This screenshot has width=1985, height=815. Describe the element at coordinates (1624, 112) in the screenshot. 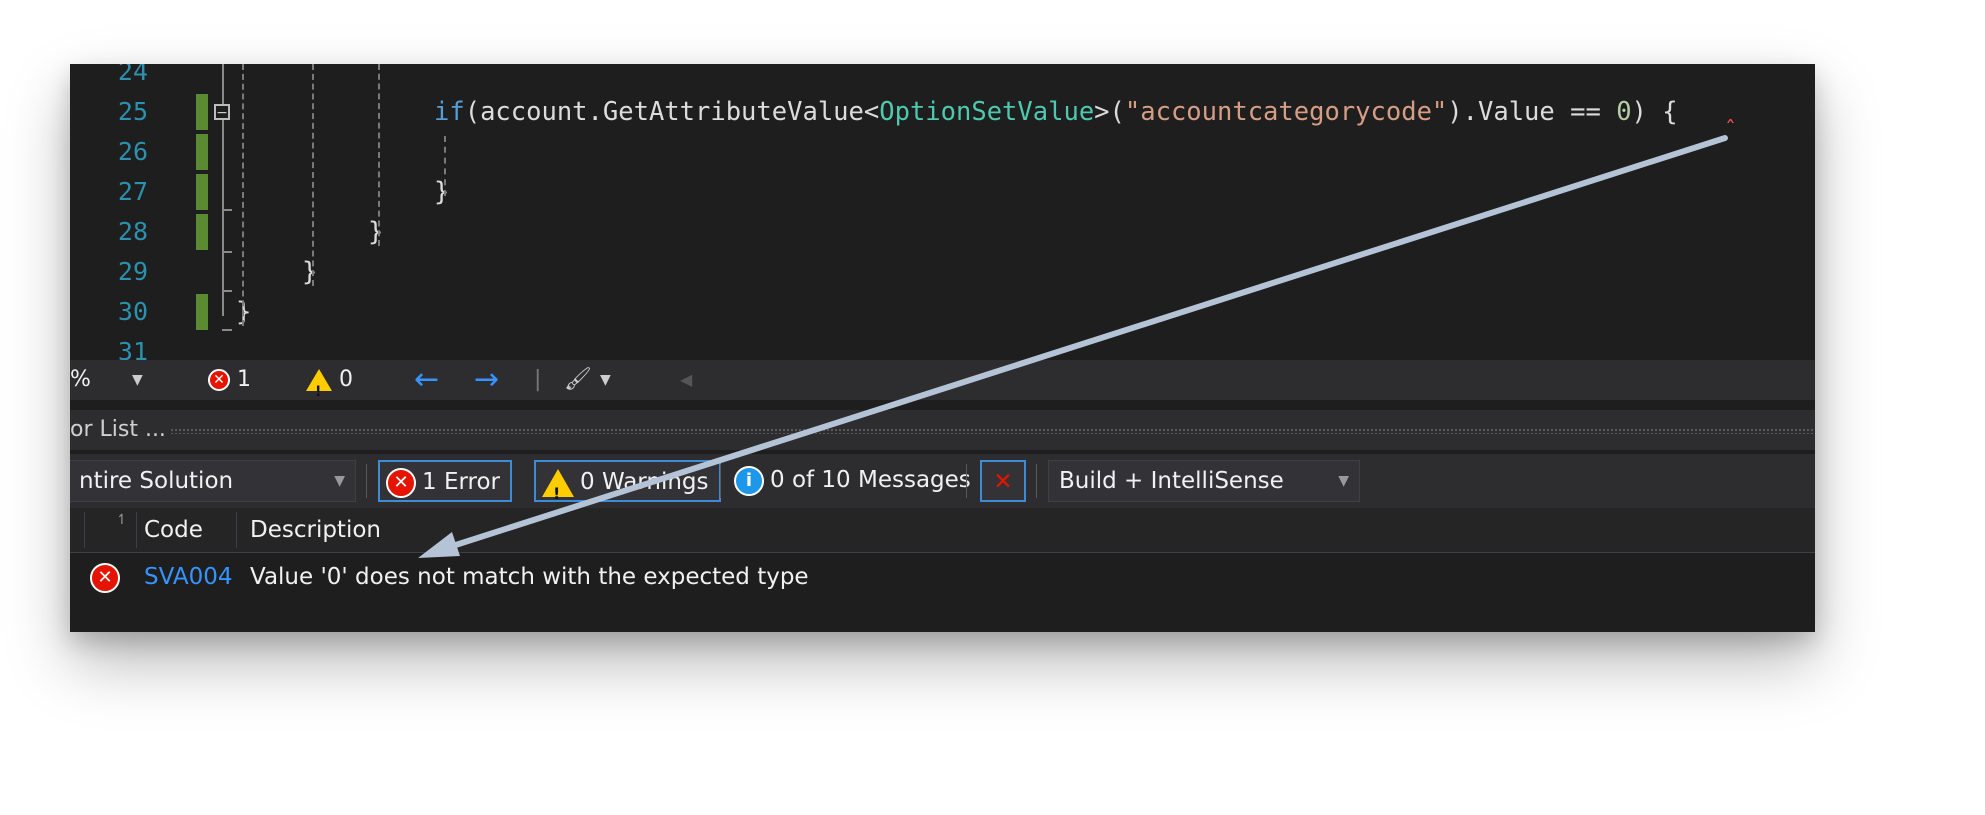

I see `number-literal: 0` at that location.